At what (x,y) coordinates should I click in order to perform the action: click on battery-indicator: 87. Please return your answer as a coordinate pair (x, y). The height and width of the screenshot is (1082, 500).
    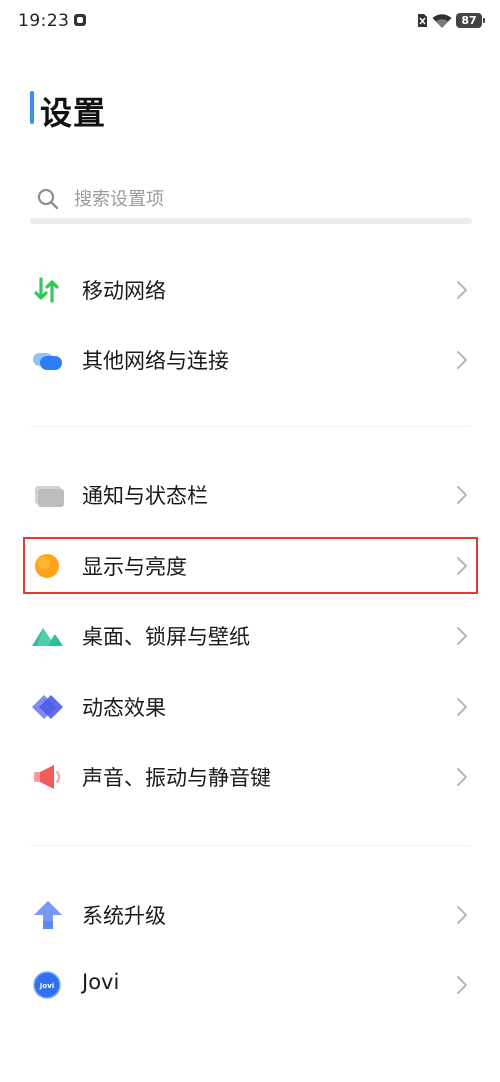
    Looking at the image, I should click on (470, 20).